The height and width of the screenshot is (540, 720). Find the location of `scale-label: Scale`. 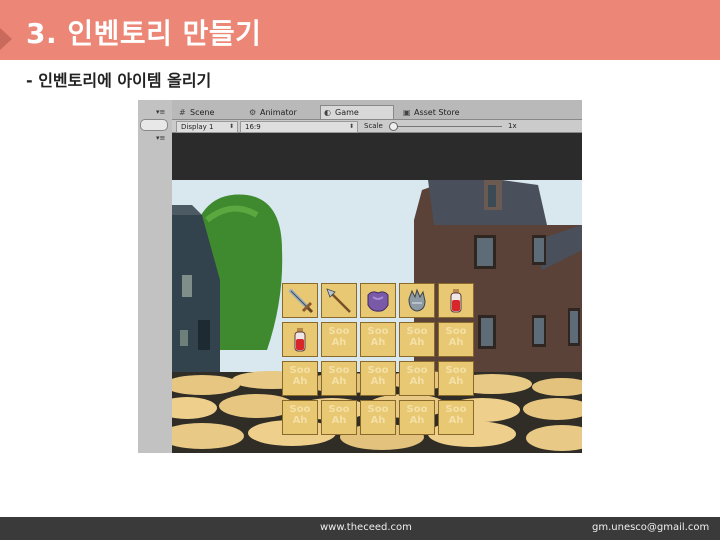

scale-label: Scale is located at coordinates (373, 126).